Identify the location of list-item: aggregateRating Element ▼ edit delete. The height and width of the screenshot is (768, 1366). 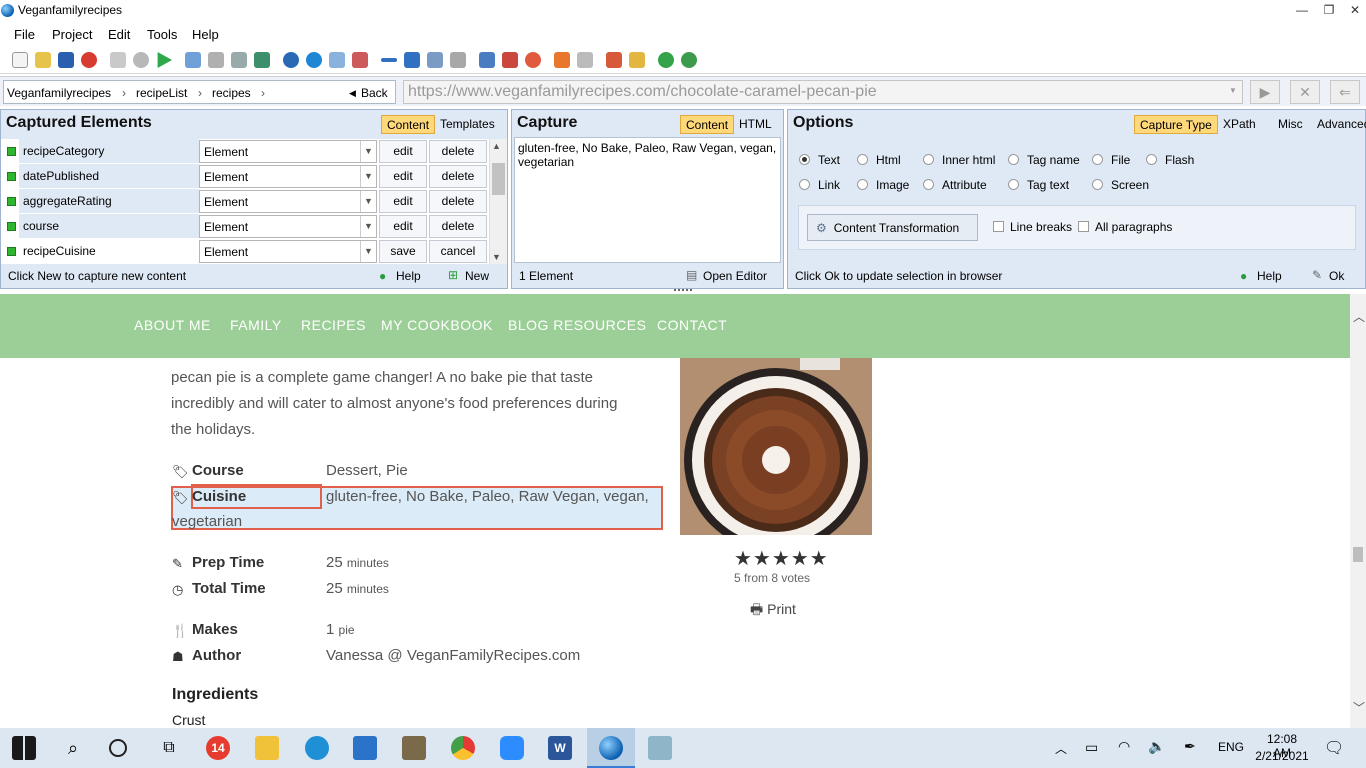
(246, 201).